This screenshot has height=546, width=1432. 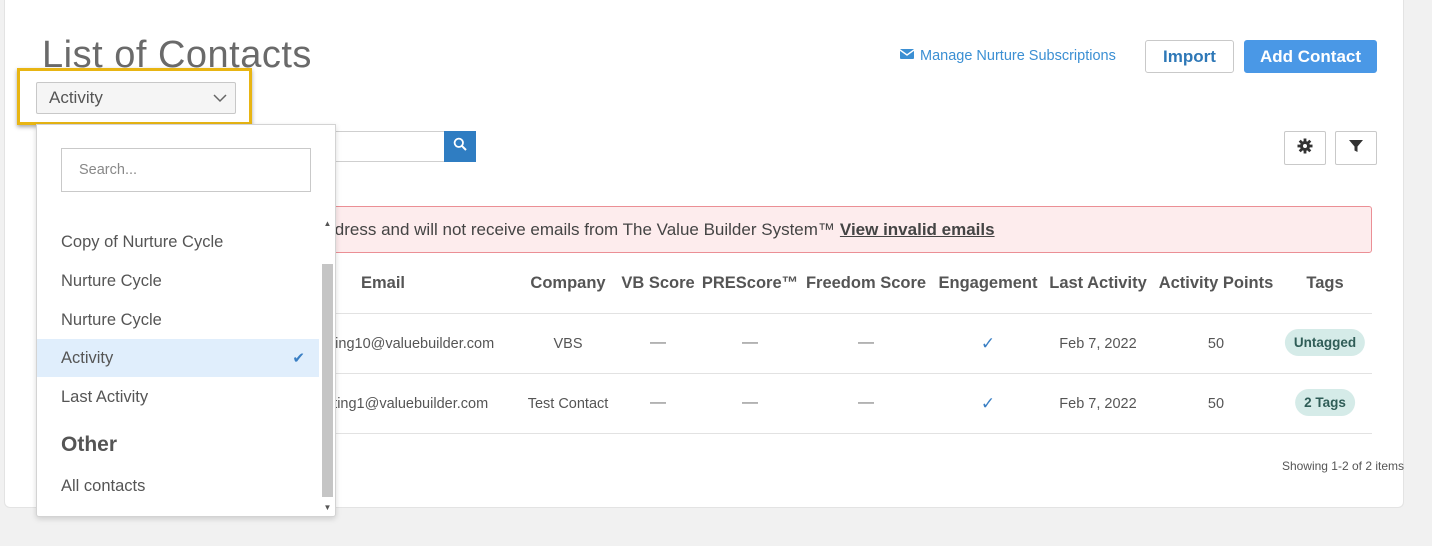 What do you see at coordinates (1216, 283) in the screenshot?
I see `column-header-activity-points: Activity Points` at bounding box center [1216, 283].